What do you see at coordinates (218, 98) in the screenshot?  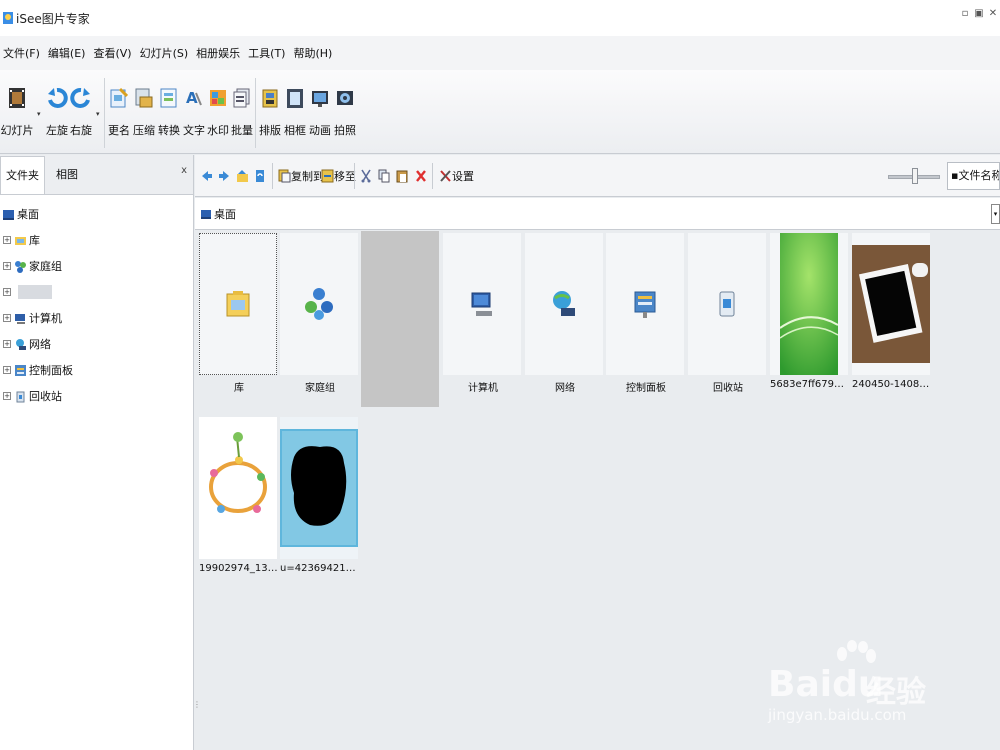 I see `watermark-icon` at bounding box center [218, 98].